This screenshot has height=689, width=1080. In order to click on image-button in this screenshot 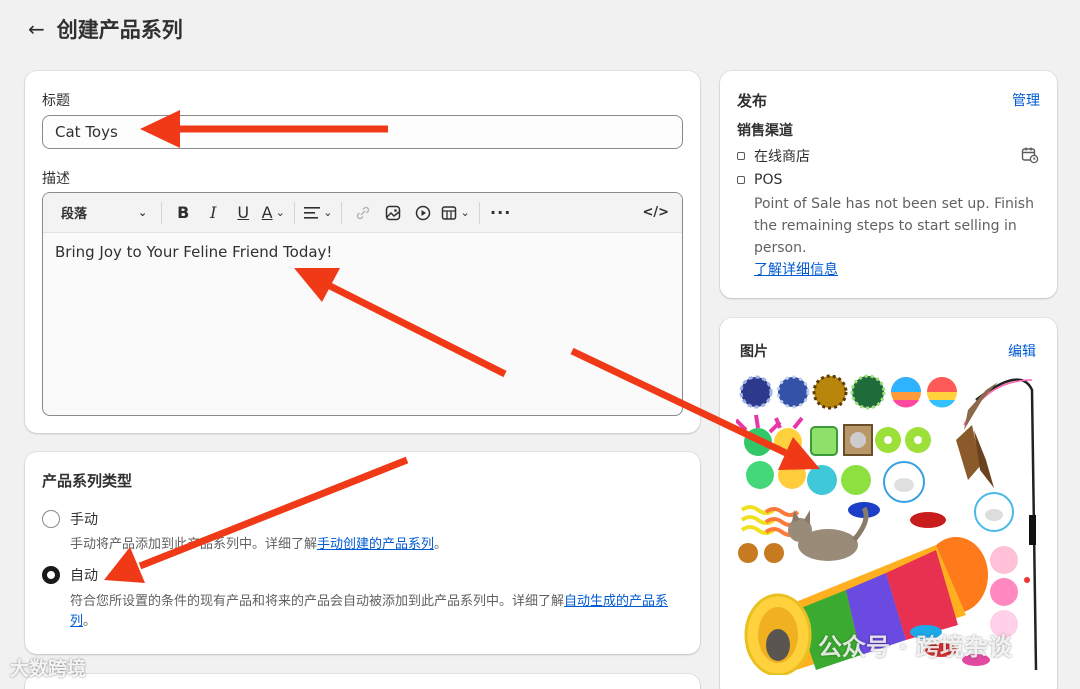, I will do `click(393, 213)`.